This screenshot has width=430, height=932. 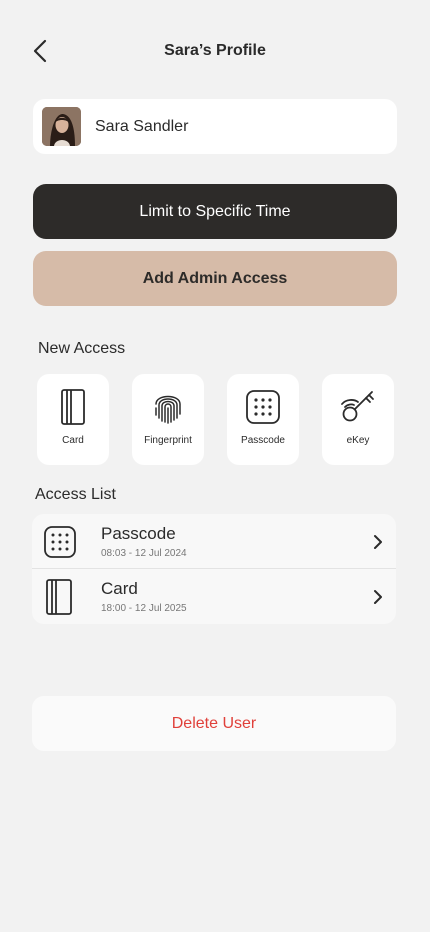 What do you see at coordinates (168, 409) in the screenshot?
I see `fingerprint-icon` at bounding box center [168, 409].